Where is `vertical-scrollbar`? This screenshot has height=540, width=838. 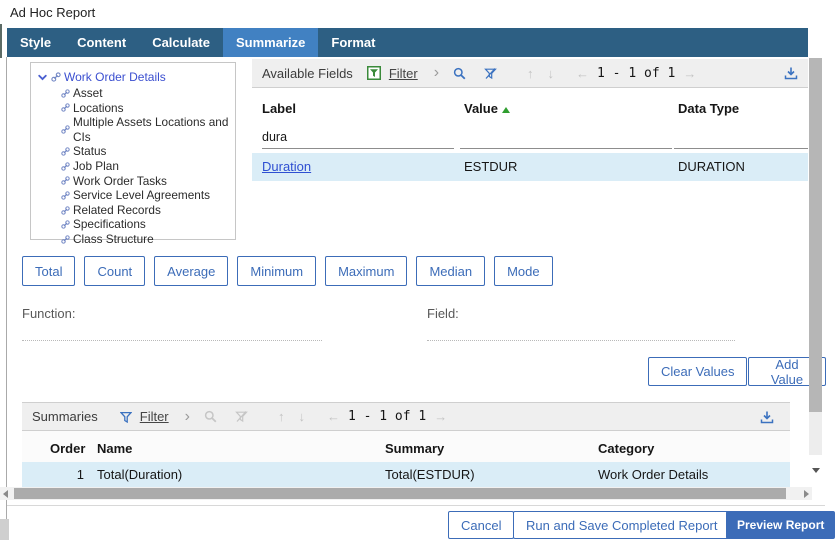
vertical-scrollbar is located at coordinates (815, 256).